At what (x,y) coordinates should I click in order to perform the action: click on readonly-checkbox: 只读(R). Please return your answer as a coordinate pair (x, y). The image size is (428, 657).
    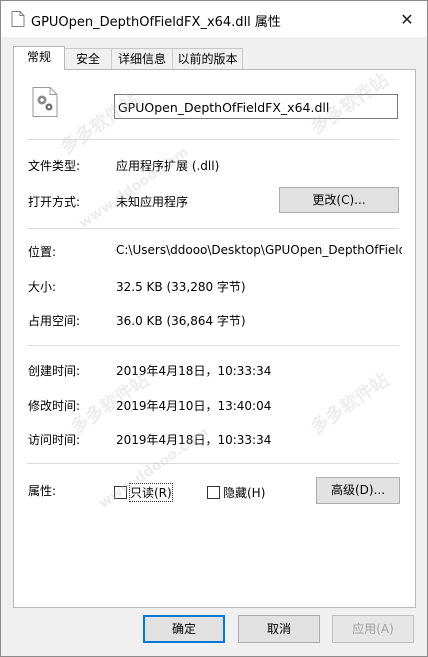
    Looking at the image, I should click on (143, 492).